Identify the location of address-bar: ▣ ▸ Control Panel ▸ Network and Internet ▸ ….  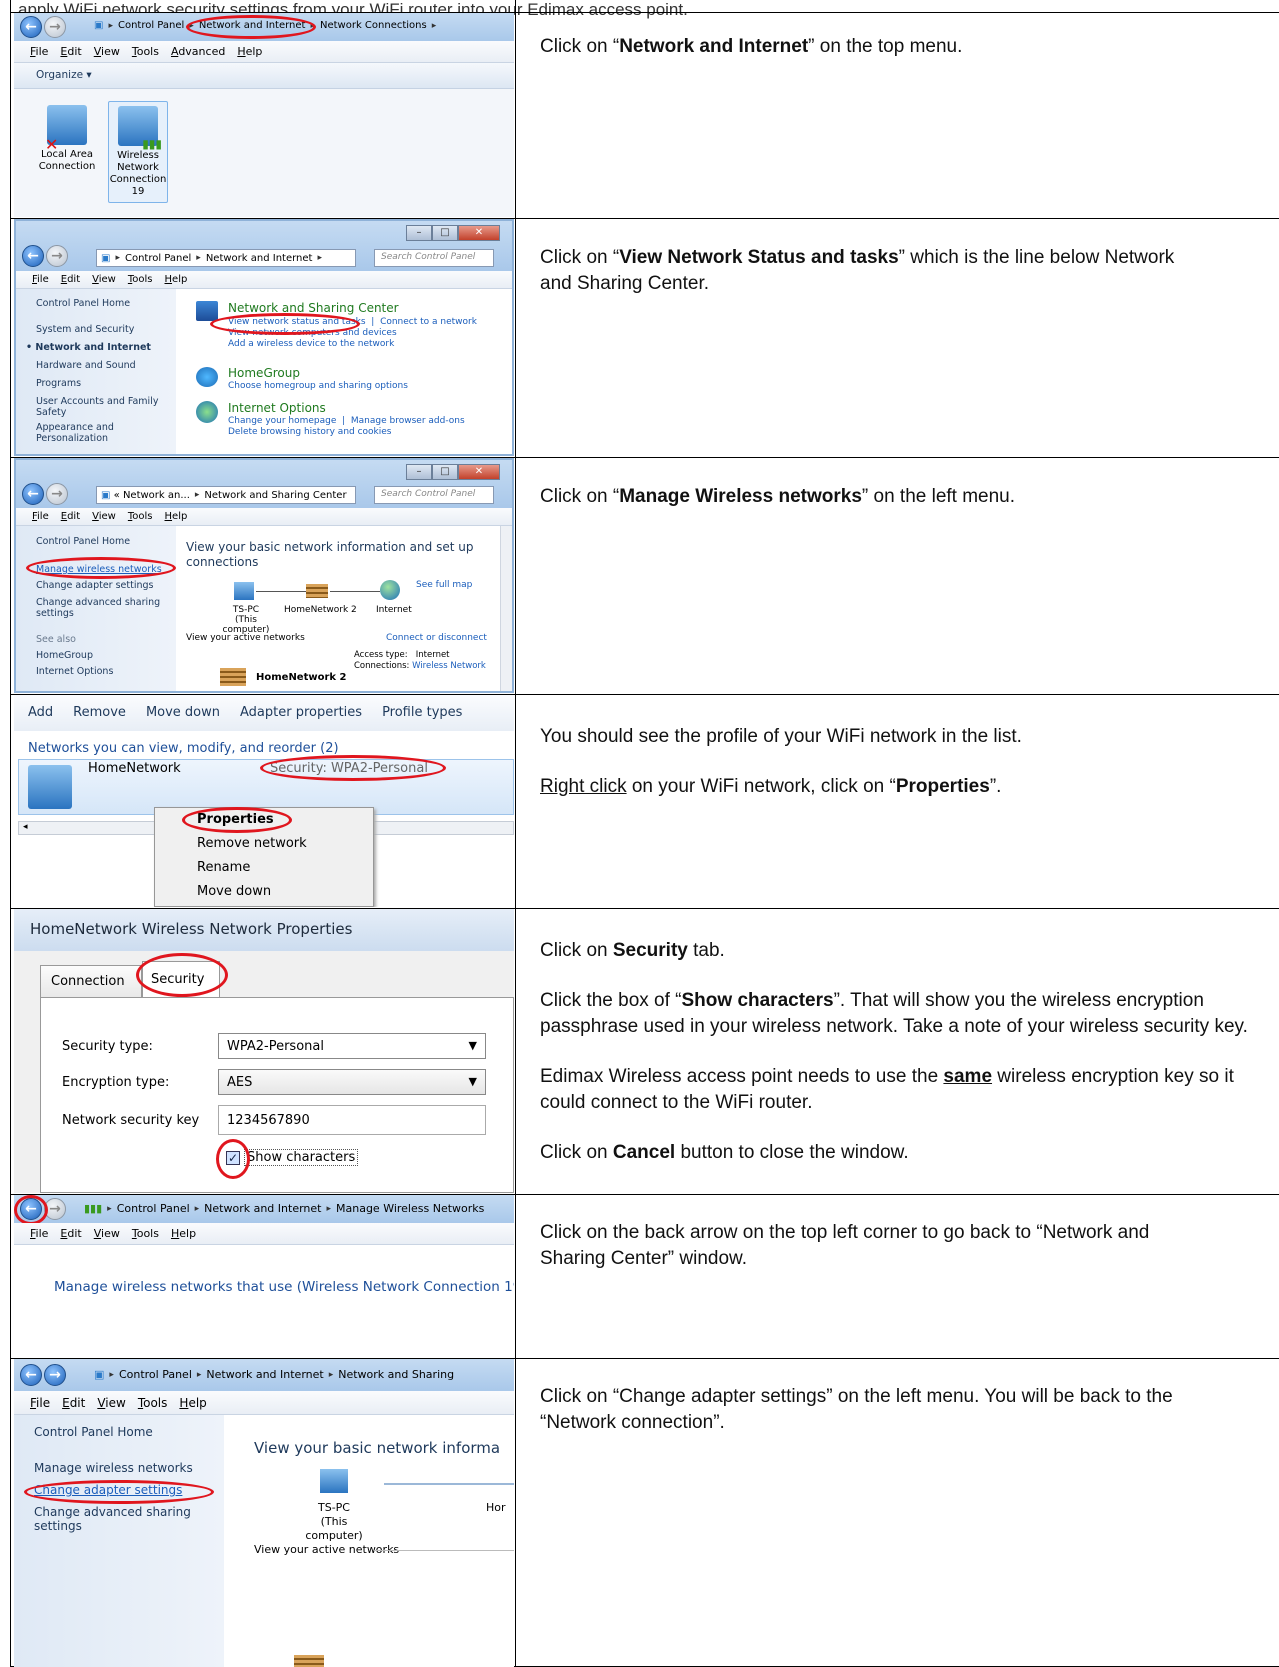
(274, 1374).